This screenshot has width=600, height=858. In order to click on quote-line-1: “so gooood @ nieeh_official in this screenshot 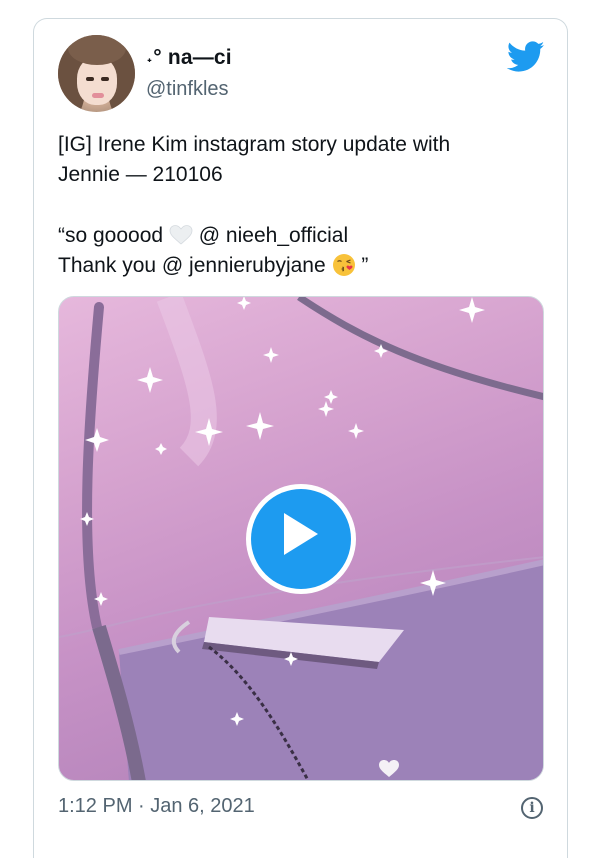, I will do `click(298, 236)`.